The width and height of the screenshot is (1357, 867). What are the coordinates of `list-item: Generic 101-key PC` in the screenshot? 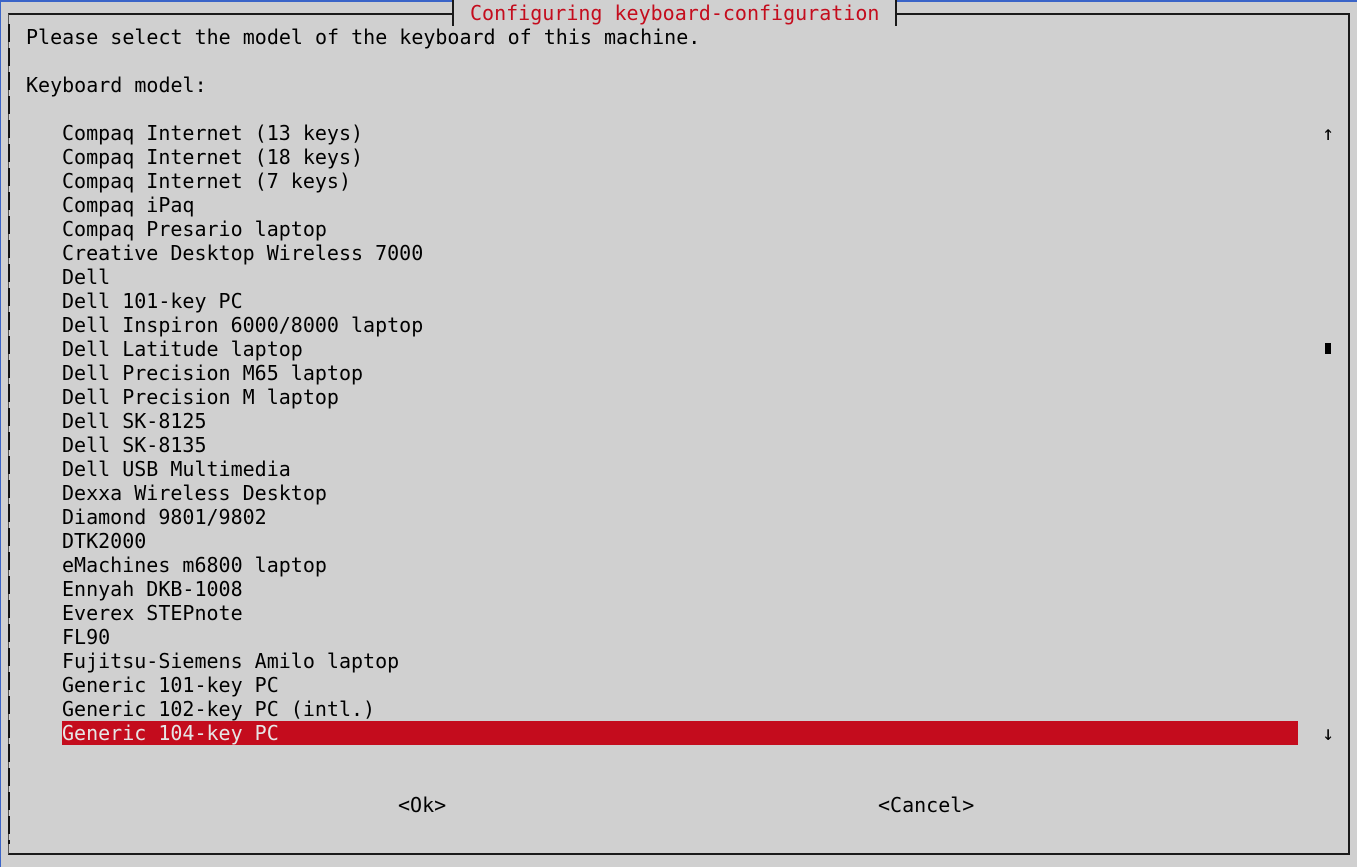 It's located at (680, 685).